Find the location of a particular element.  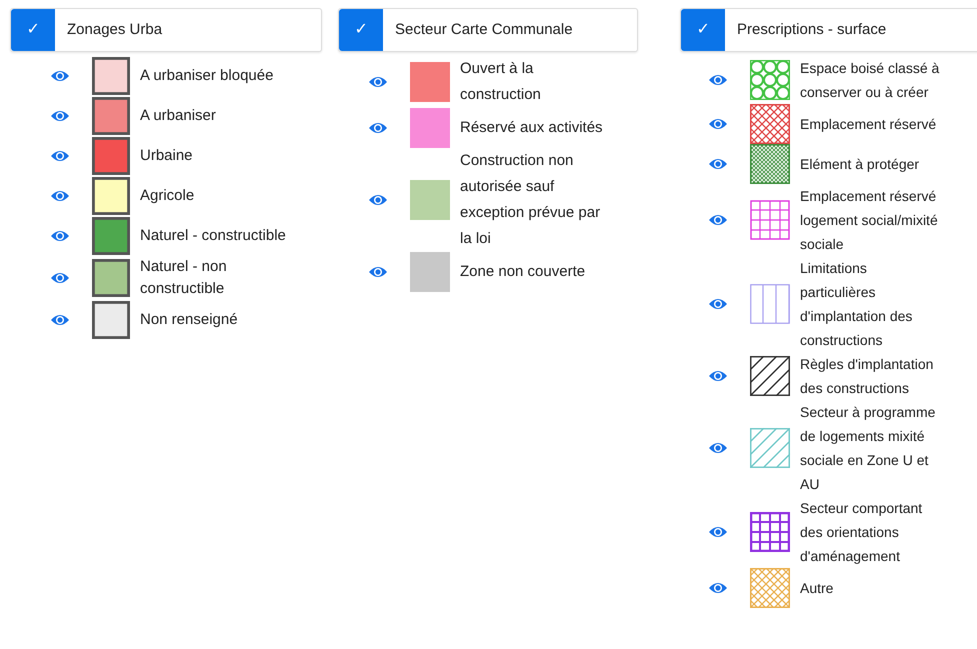

legend-label: Agricole is located at coordinates (167, 196).